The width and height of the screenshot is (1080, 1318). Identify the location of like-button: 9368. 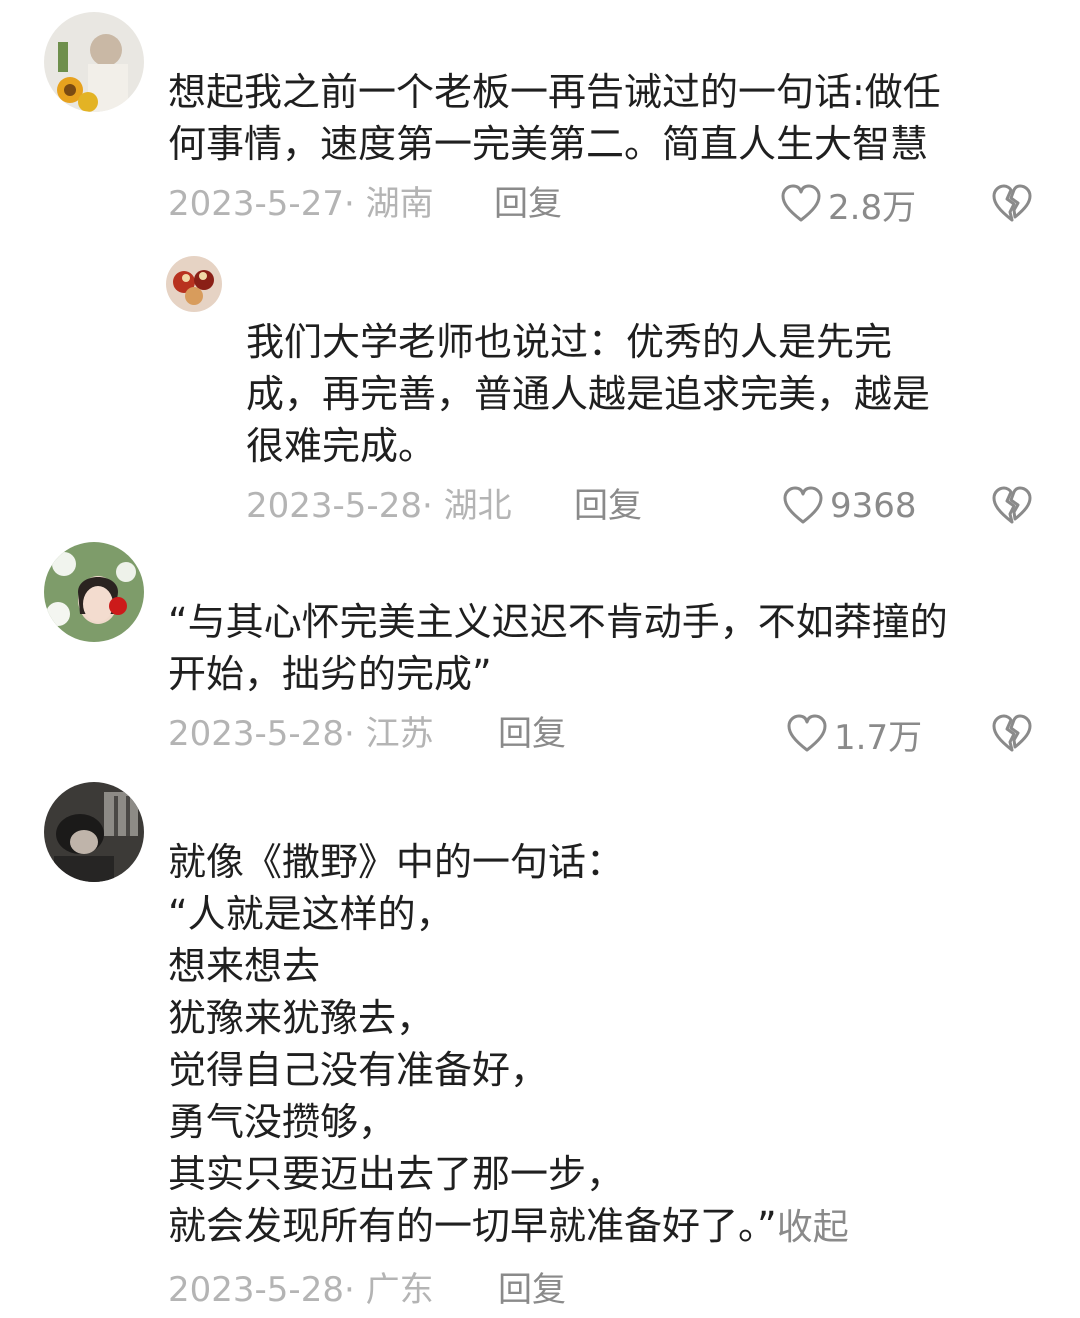
(849, 506).